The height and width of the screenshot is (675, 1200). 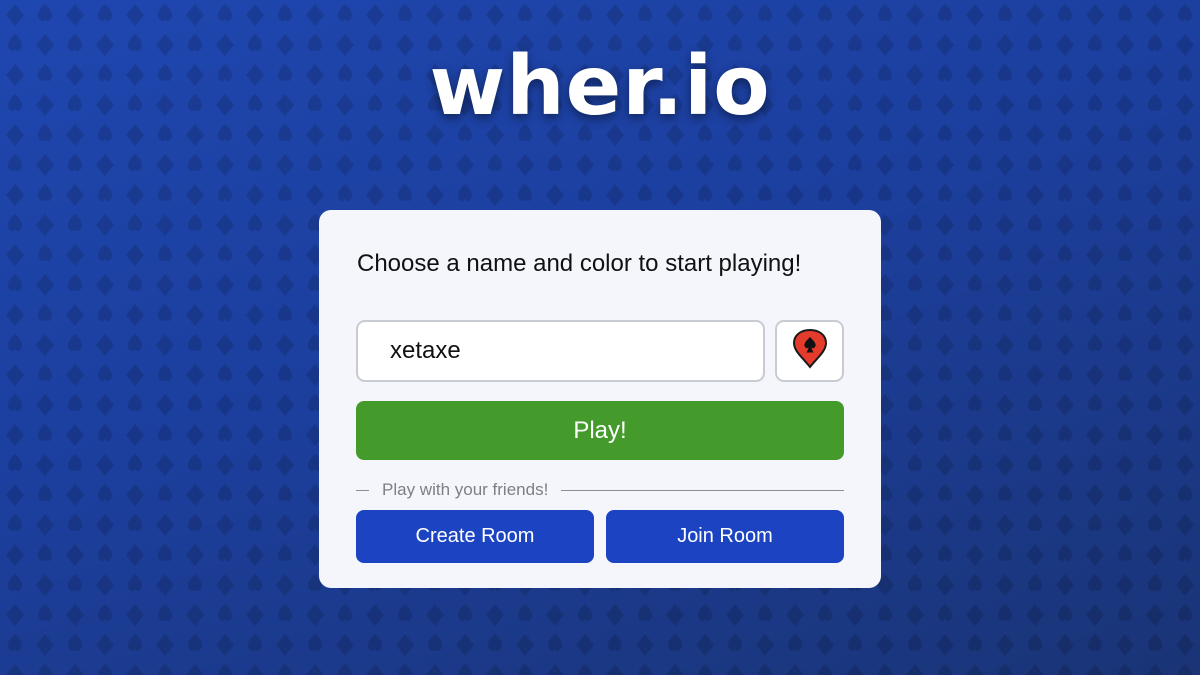 I want to click on divider-line-left, so click(x=362, y=490).